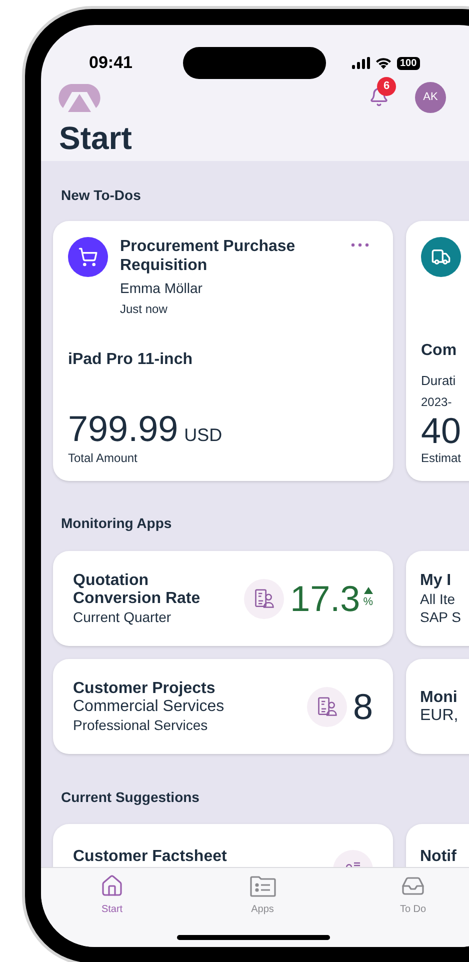  I want to click on section-title: Monitoring Apps, so click(116, 523).